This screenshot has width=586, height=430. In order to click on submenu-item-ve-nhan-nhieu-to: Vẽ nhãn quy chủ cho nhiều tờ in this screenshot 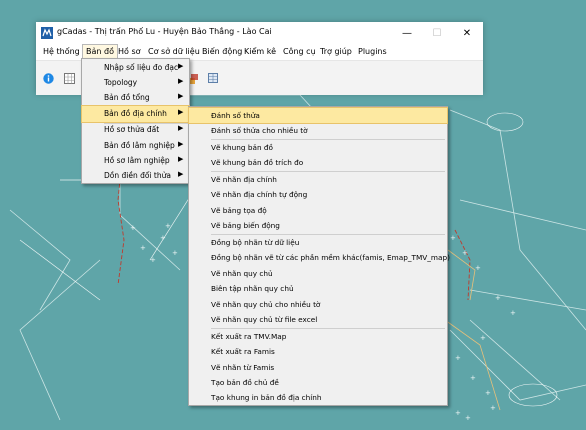, I will do `click(318, 304)`.